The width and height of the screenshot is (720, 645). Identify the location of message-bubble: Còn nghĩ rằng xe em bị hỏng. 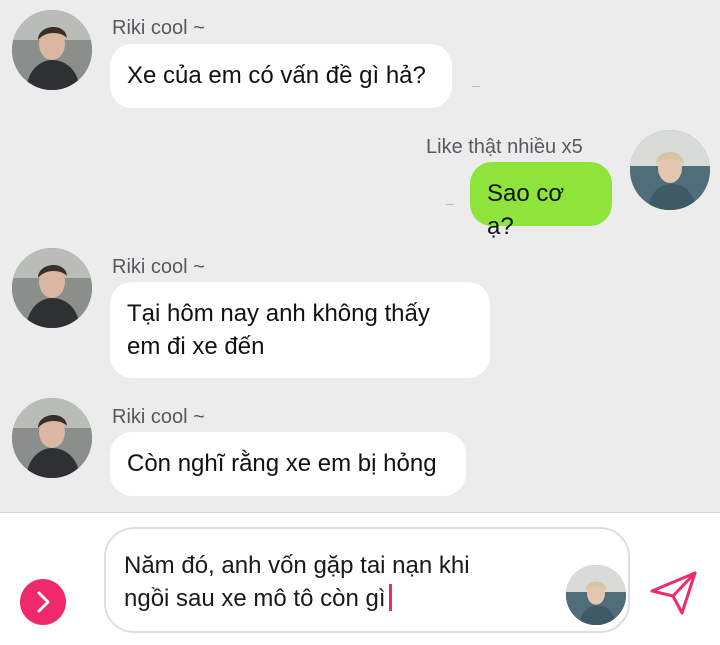
(288, 464).